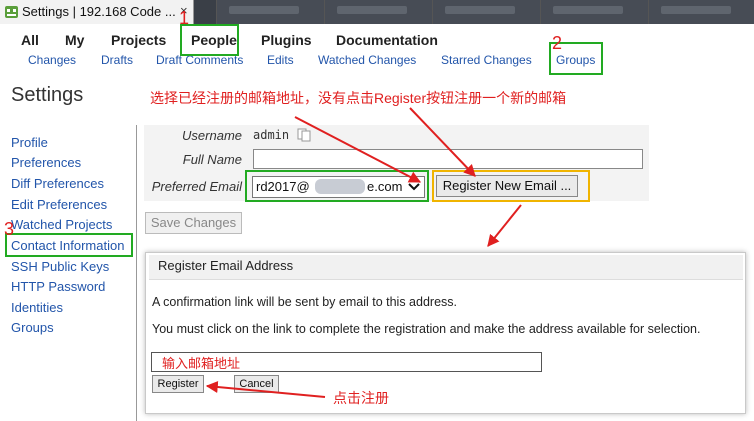  What do you see at coordinates (358, 149) in the screenshot?
I see `arrow-to-email-select` at bounding box center [358, 149].